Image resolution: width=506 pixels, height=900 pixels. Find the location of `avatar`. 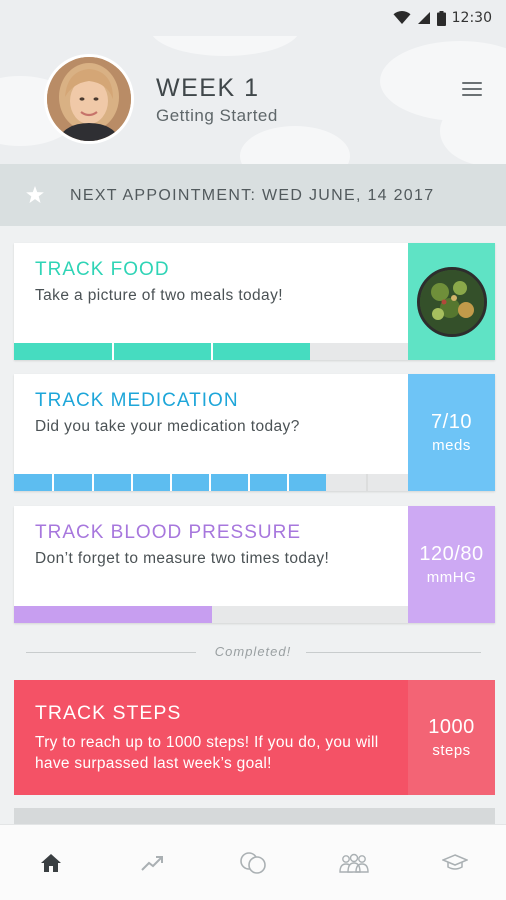

avatar is located at coordinates (89, 99).